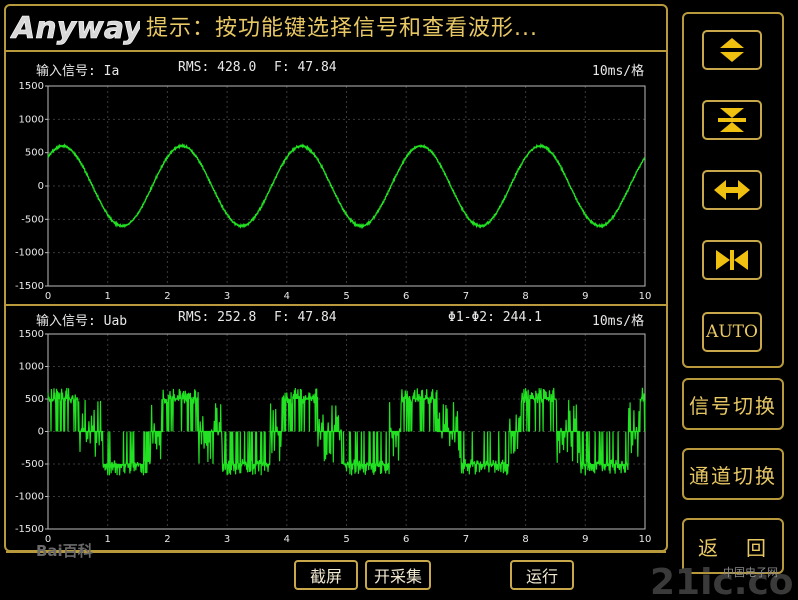  What do you see at coordinates (64, 550) in the screenshot?
I see `baidu-watermark: Bai百科` at bounding box center [64, 550].